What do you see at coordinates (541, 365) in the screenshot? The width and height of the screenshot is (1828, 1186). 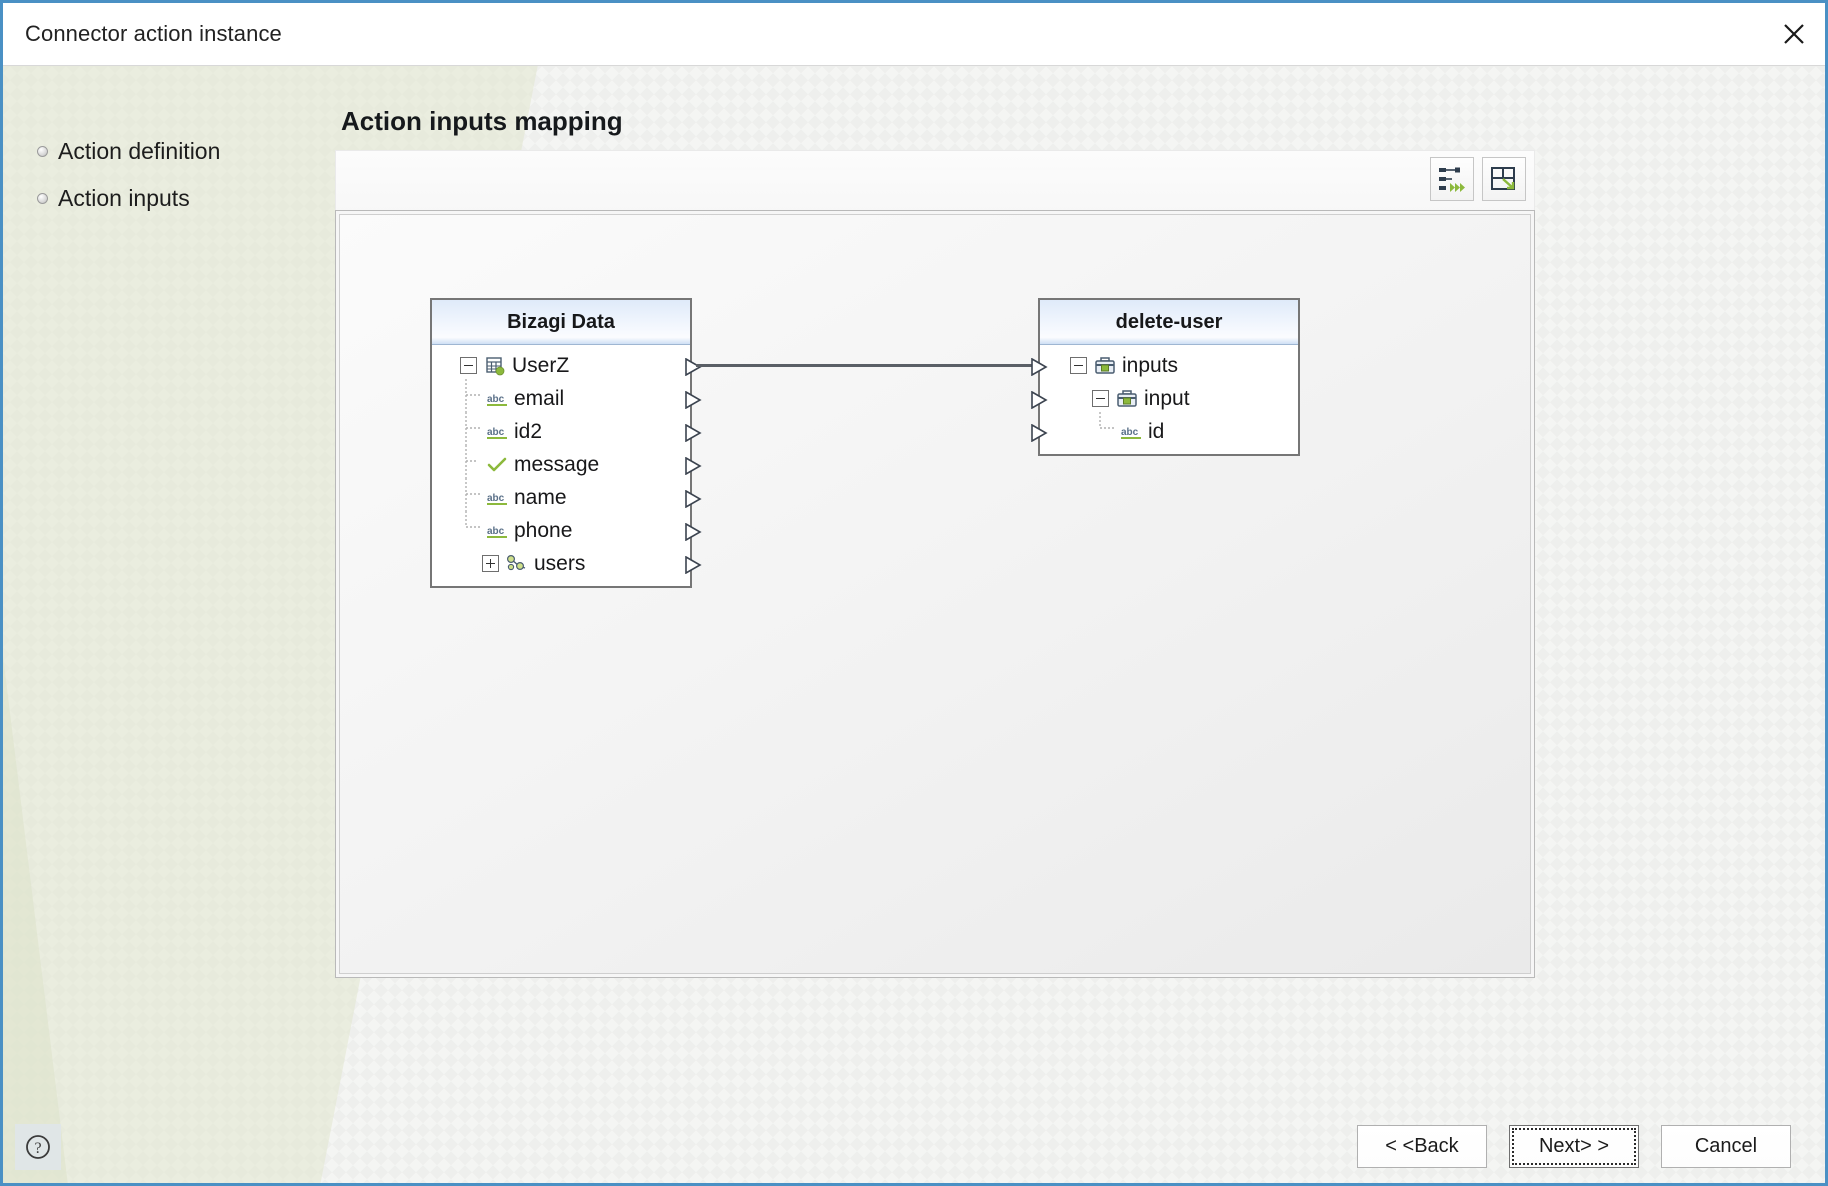 I see `row-label: UserZ` at bounding box center [541, 365].